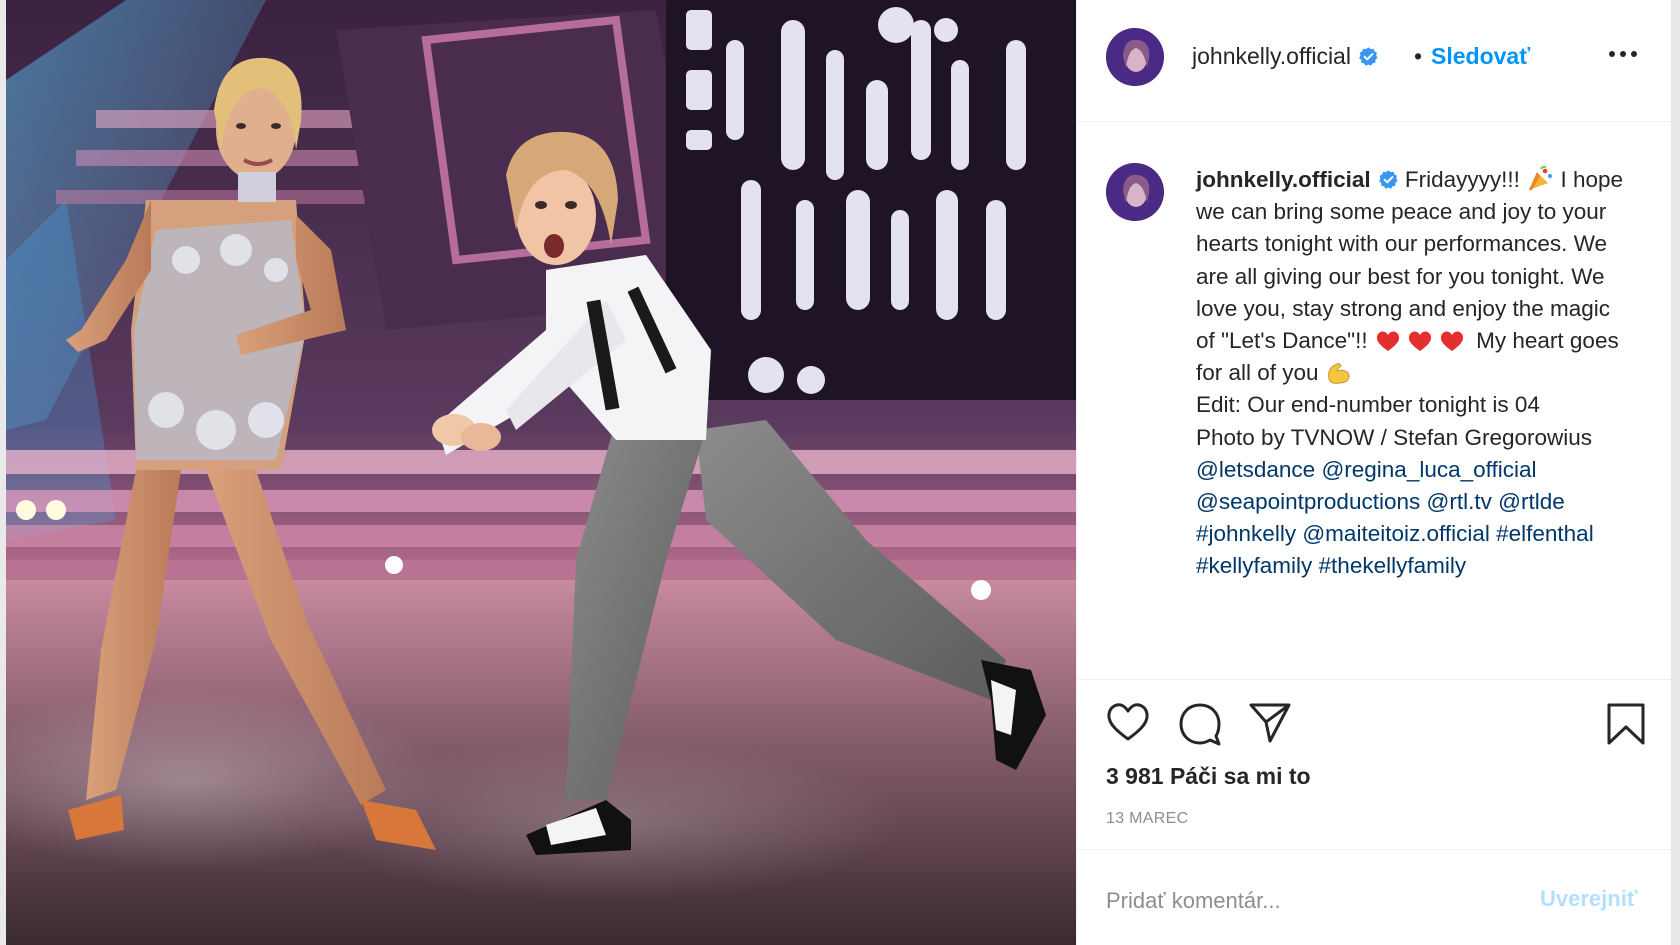 The image size is (1680, 945). What do you see at coordinates (1545, 533) in the screenshot?
I see `tag-link: #elfenthal` at bounding box center [1545, 533].